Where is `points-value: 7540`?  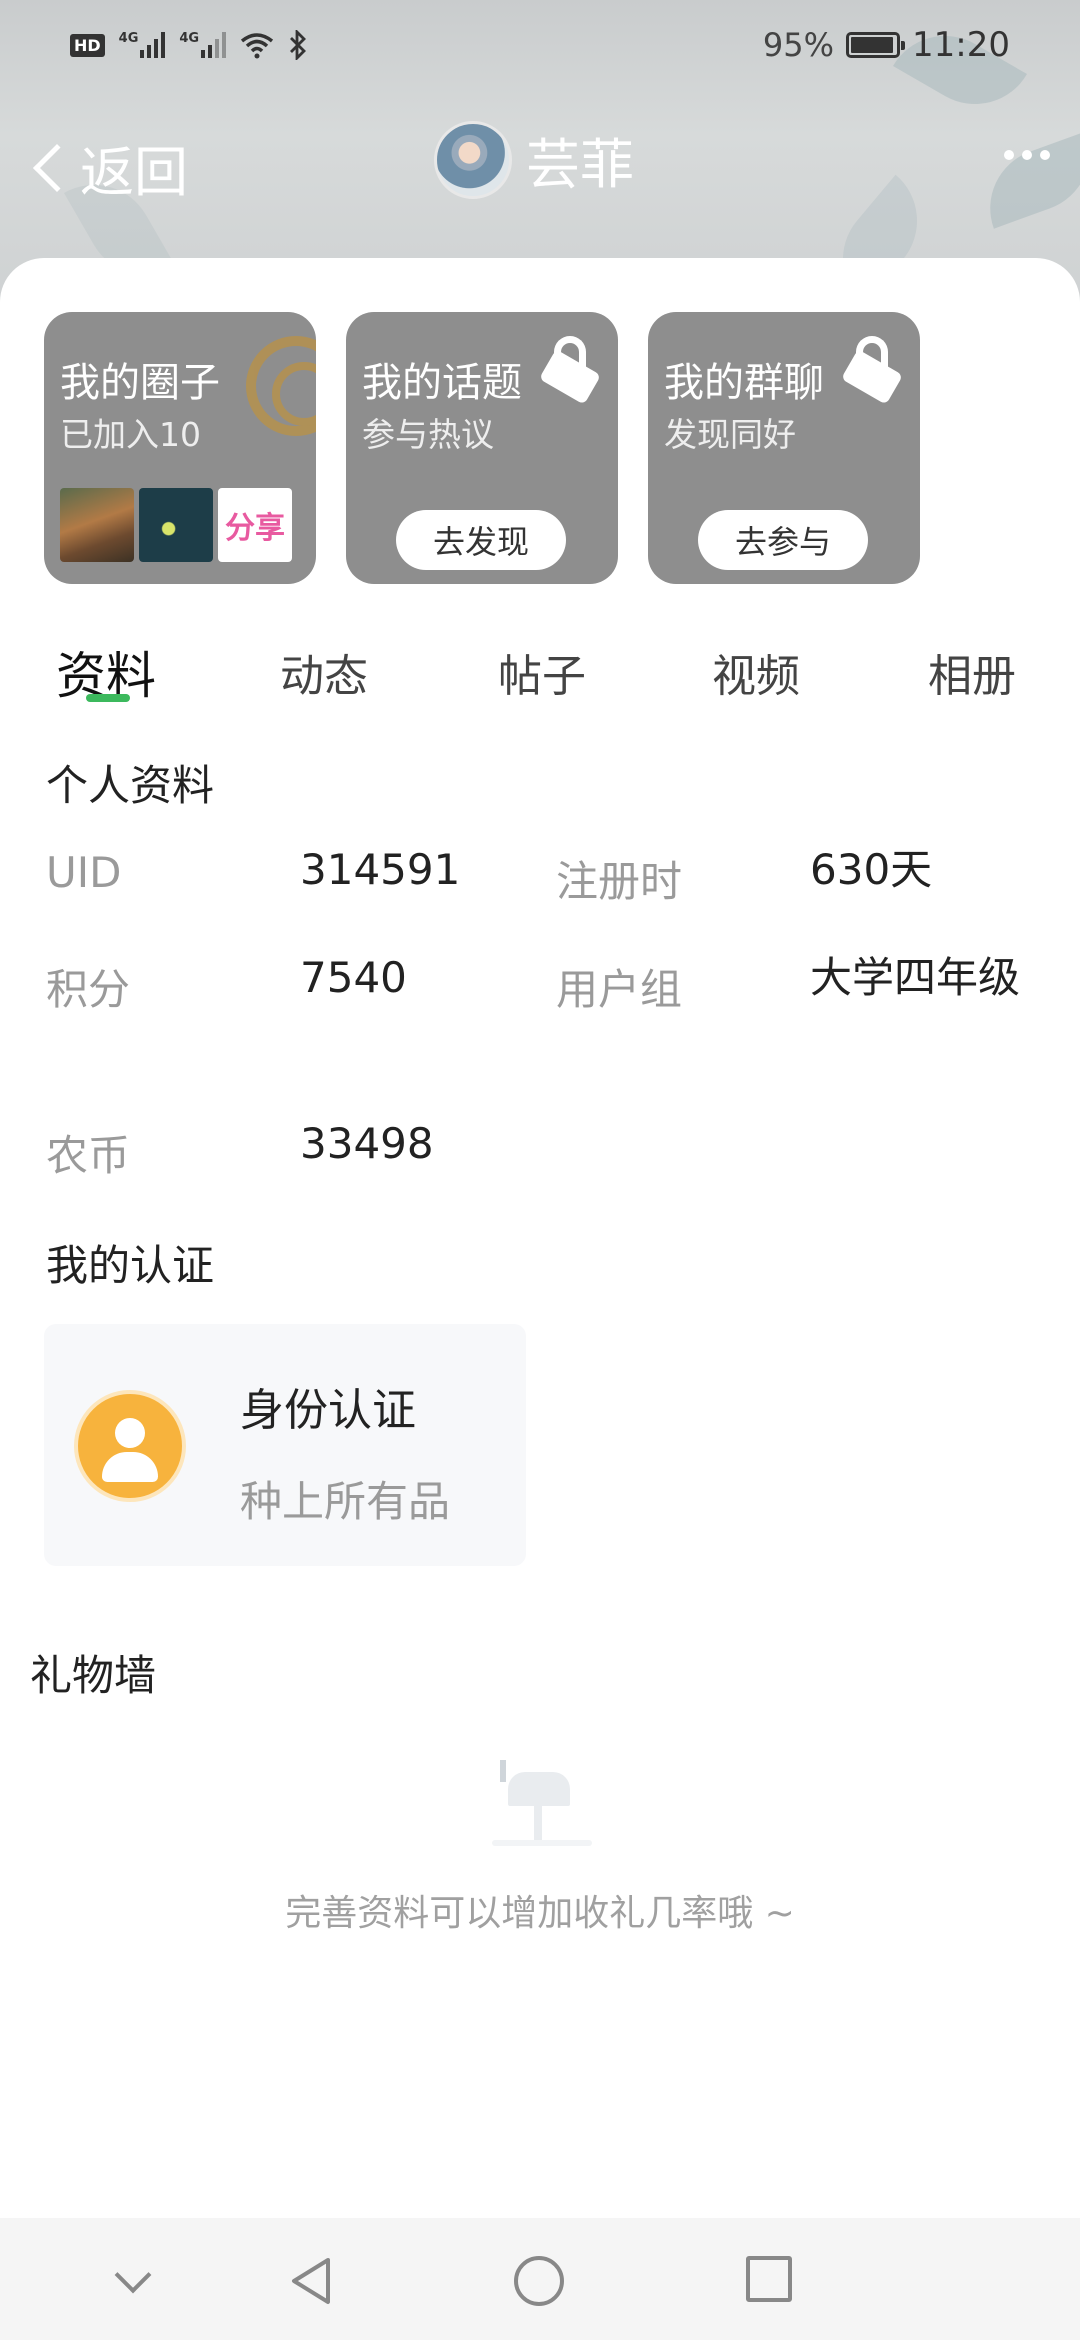
points-value: 7540 is located at coordinates (353, 977).